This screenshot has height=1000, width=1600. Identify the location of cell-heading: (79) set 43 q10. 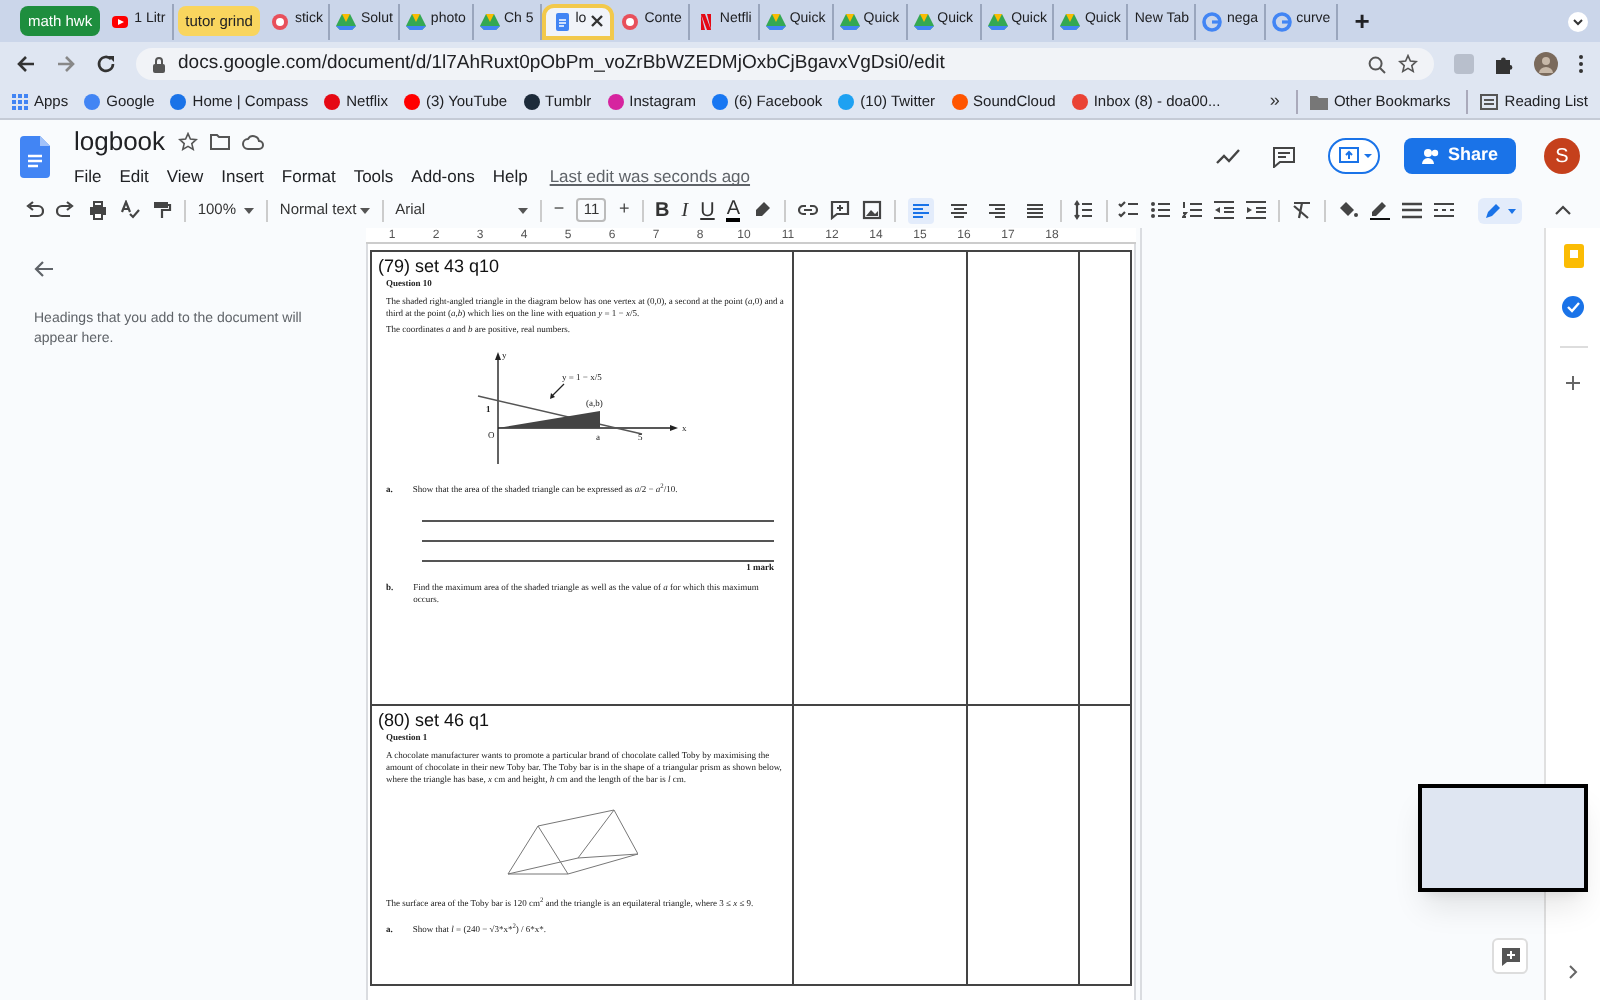
(440, 267).